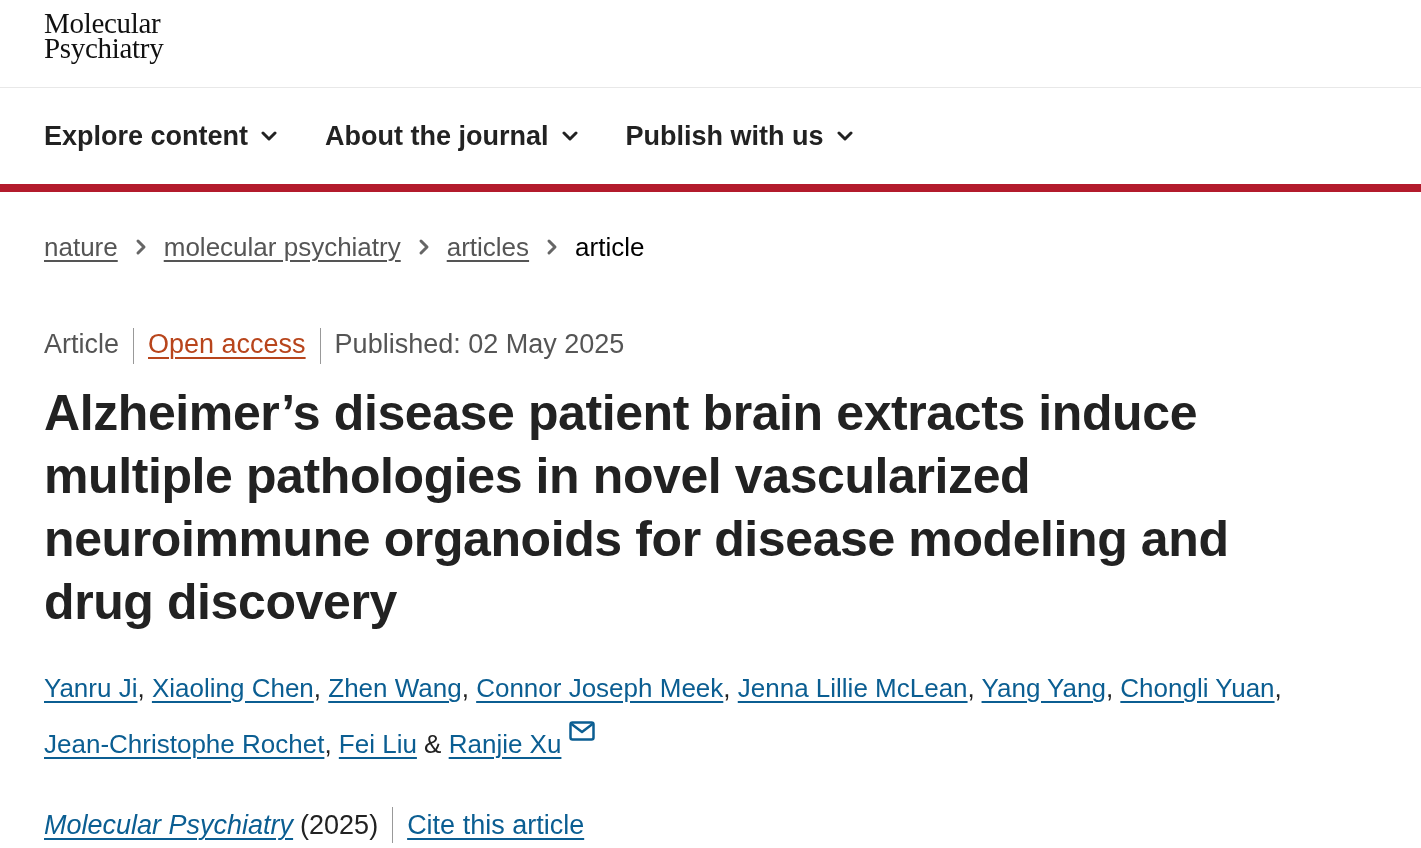  I want to click on author-link: Jean-Christophe Rochet, so click(184, 744).